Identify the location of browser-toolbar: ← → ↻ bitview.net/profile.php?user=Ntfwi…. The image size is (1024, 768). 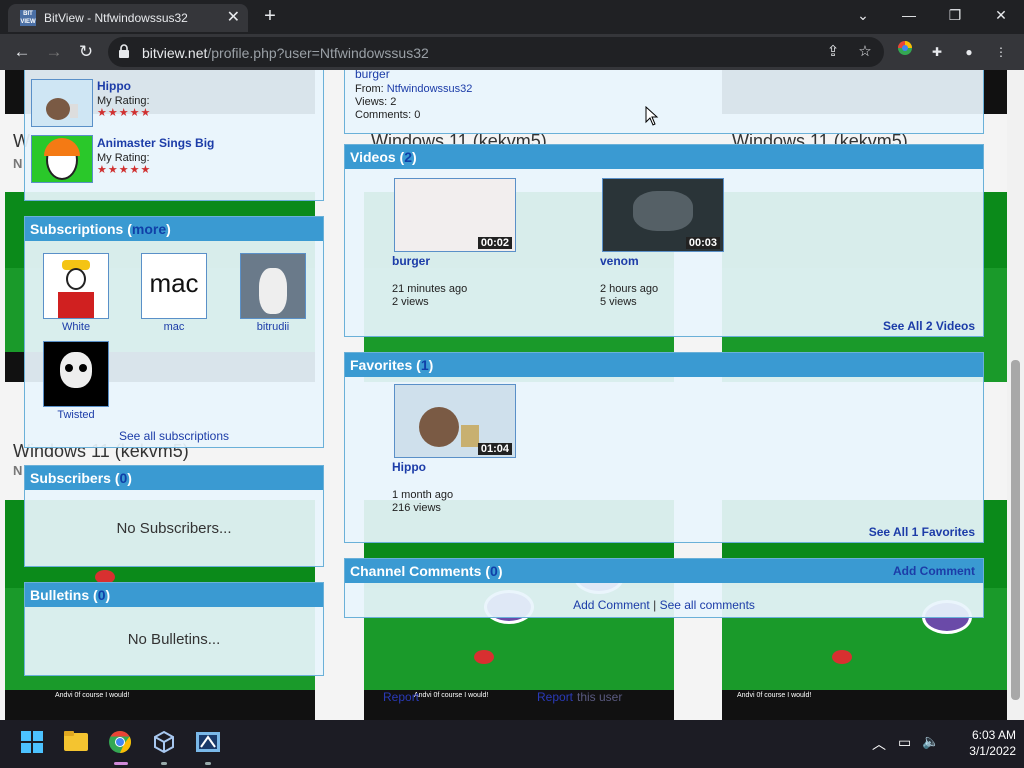
(512, 52).